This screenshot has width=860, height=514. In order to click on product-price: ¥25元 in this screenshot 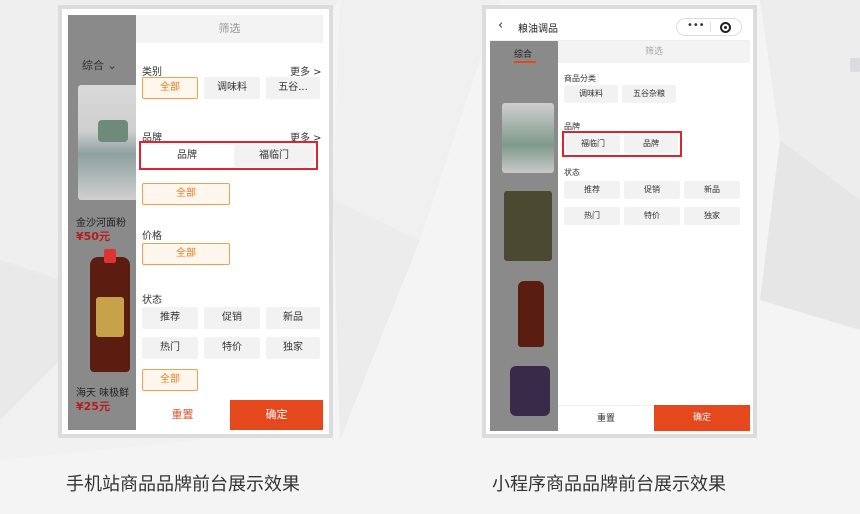, I will do `click(93, 406)`.